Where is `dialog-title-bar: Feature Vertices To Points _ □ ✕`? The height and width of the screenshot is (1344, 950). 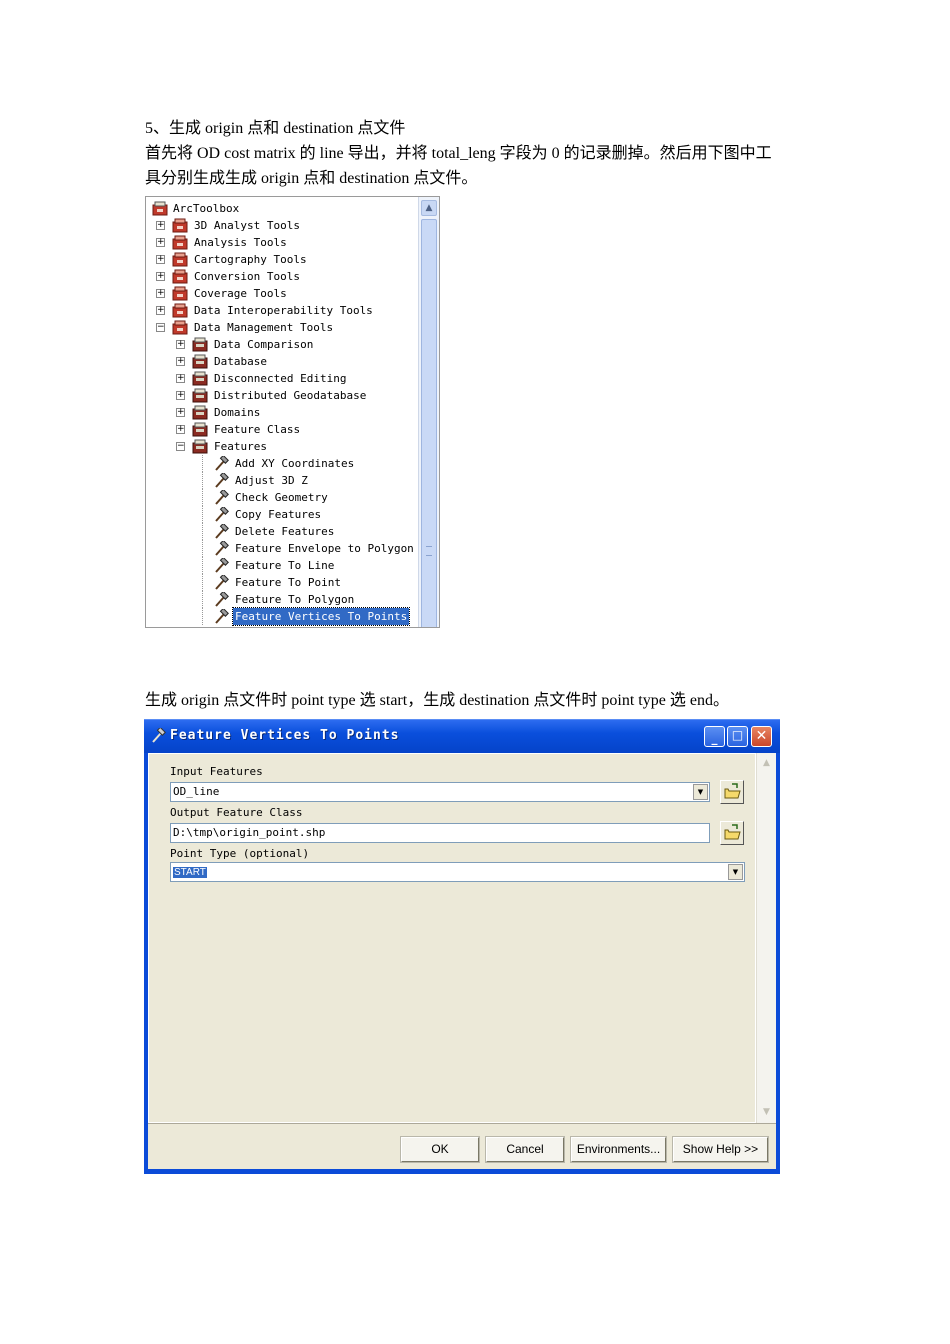 dialog-title-bar: Feature Vertices To Points _ □ ✕ is located at coordinates (462, 736).